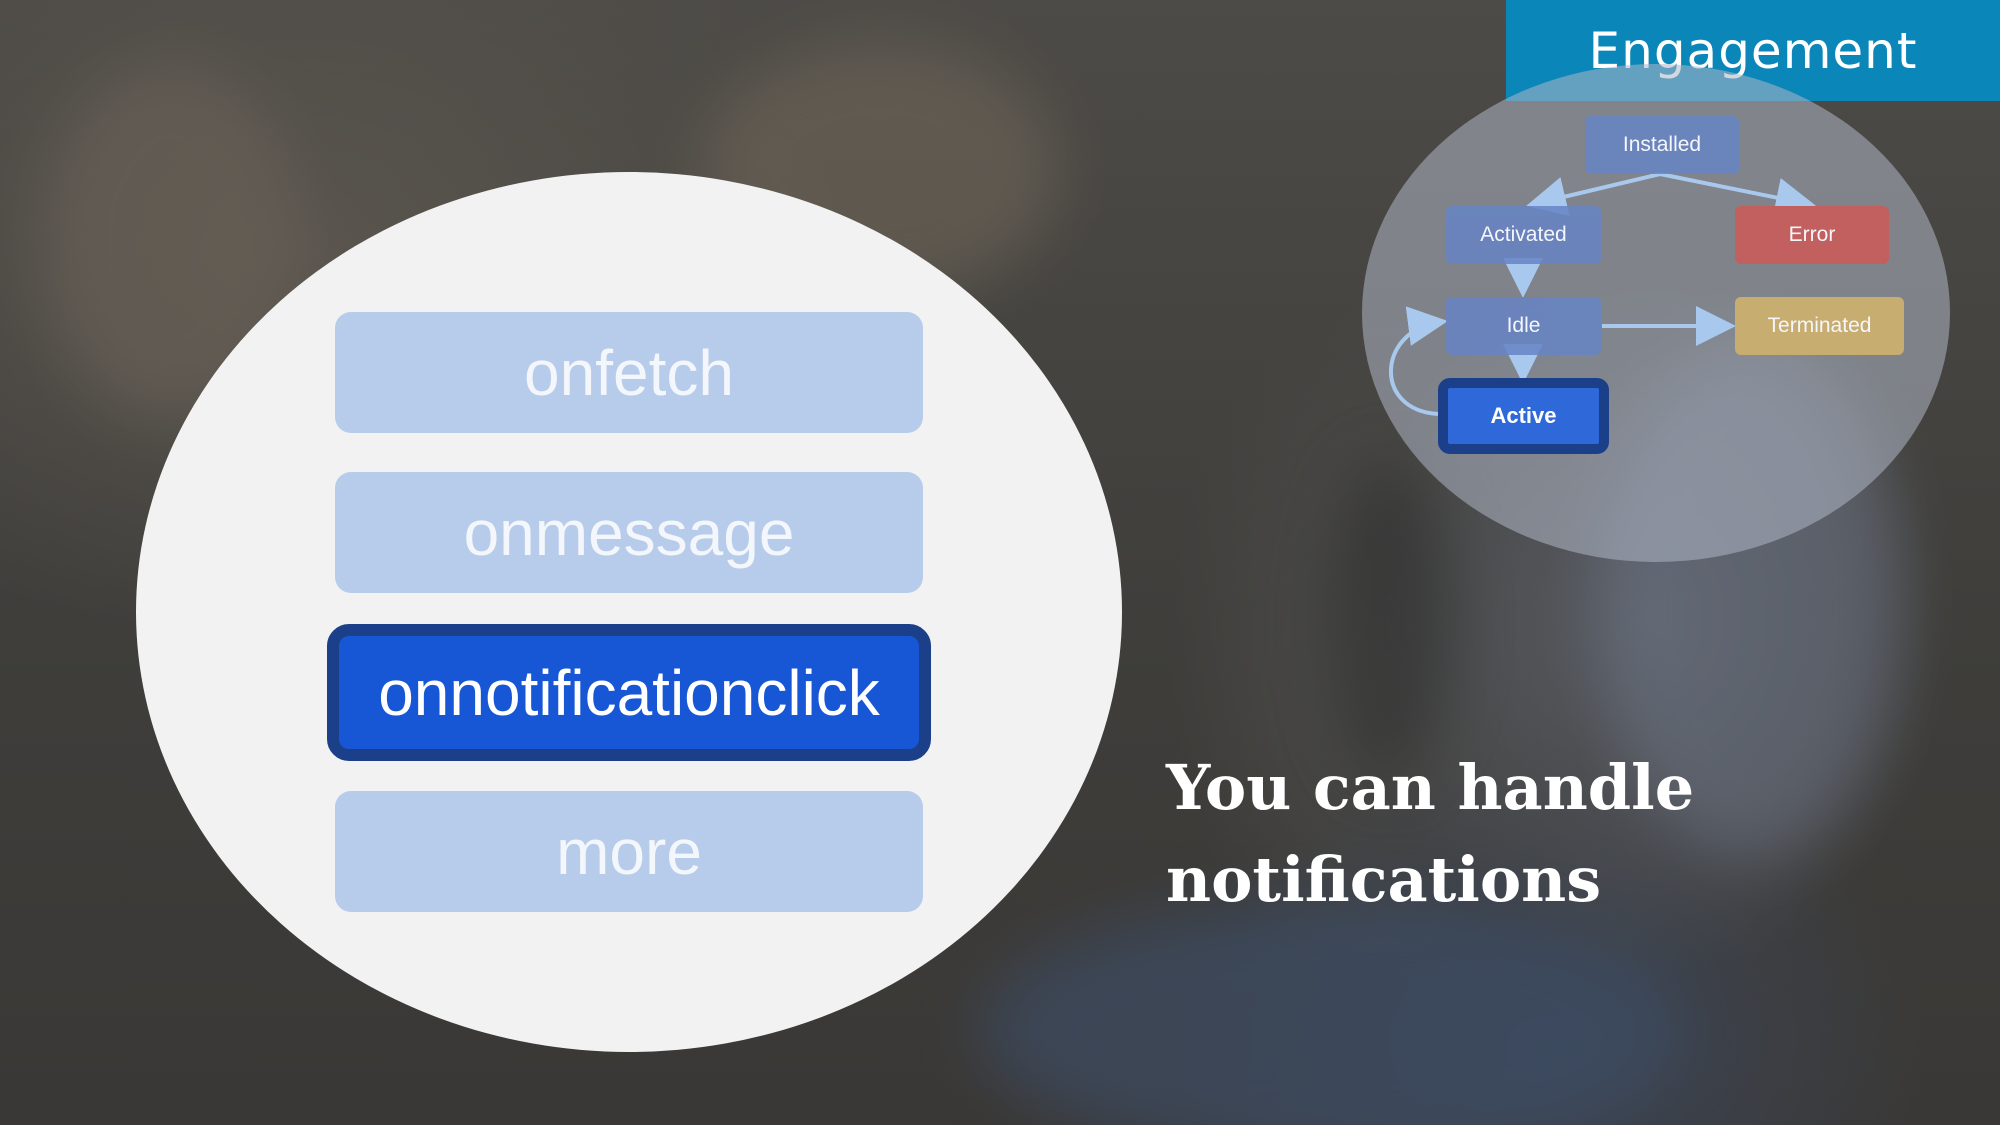  I want to click on state-label: Active, so click(1523, 415).